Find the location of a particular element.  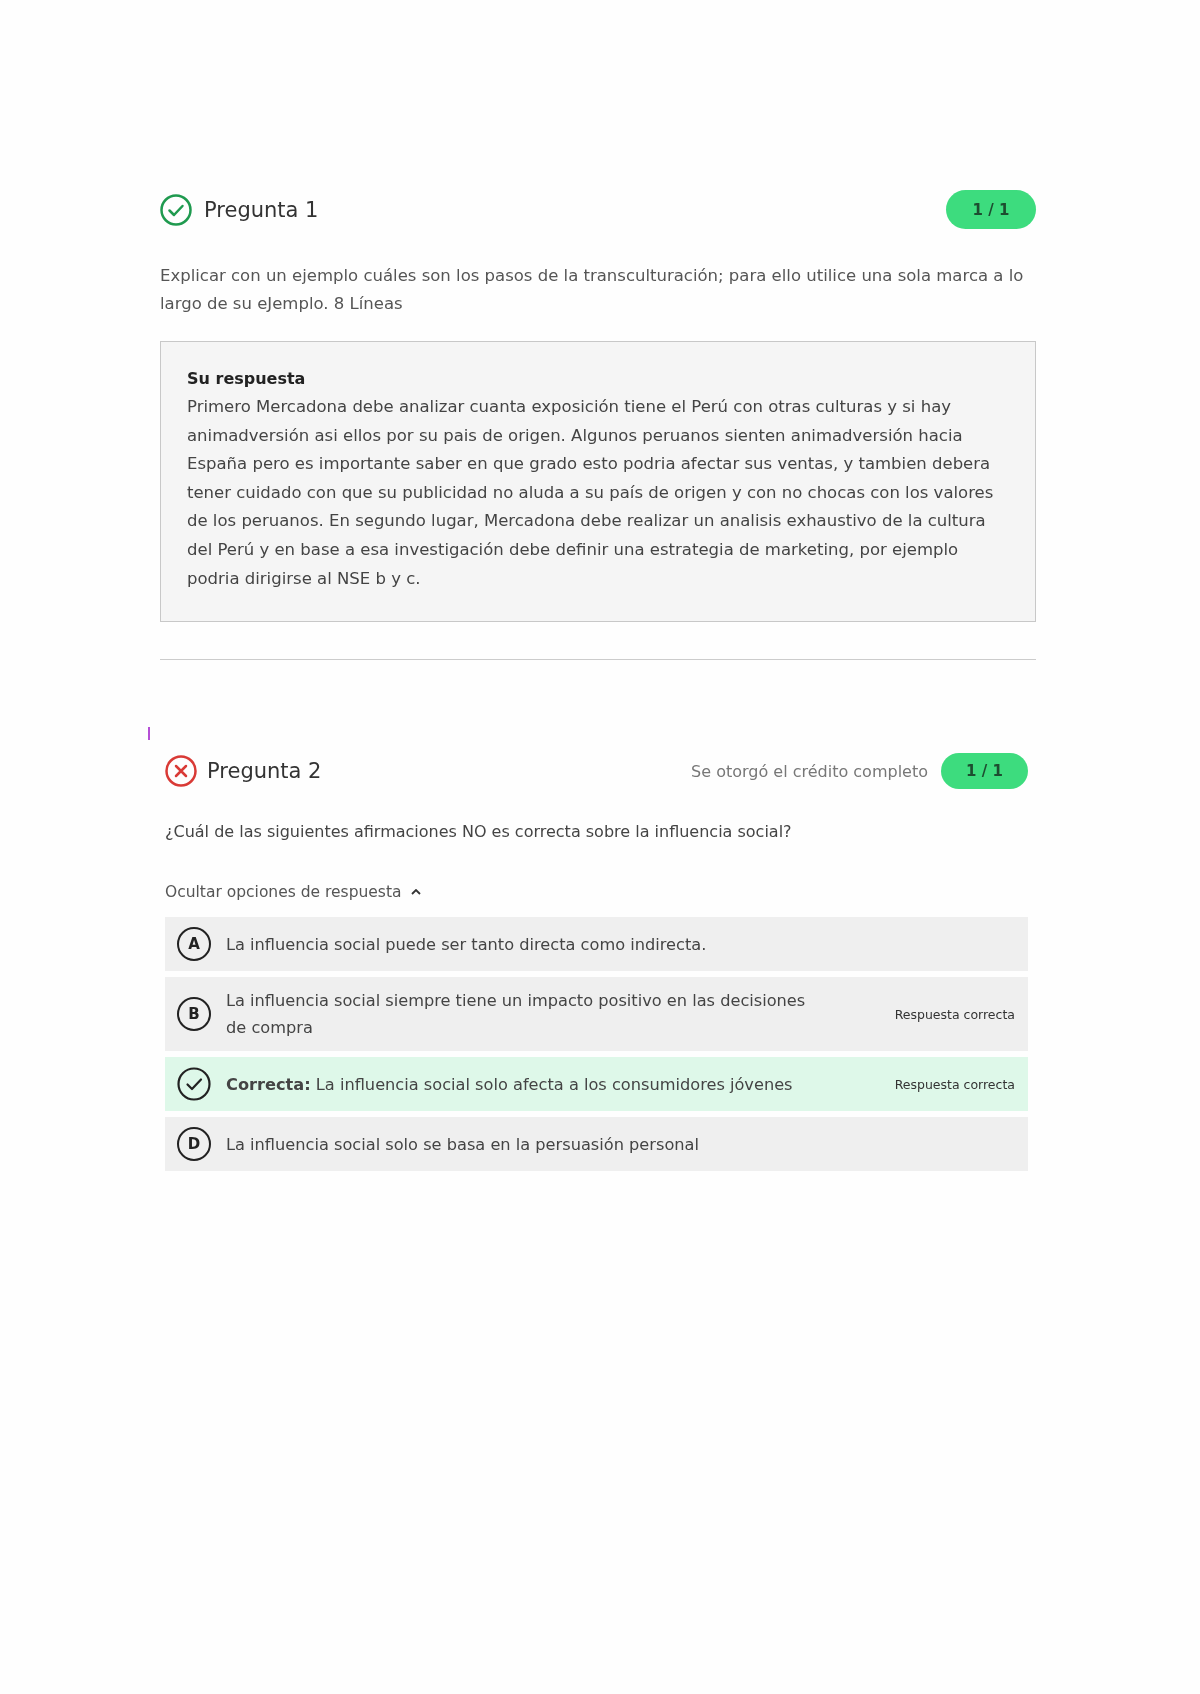

option-text: La influencia social siempre tiene un impacto positivo en las decisiones de compra is located at coordinates (516, 1015).